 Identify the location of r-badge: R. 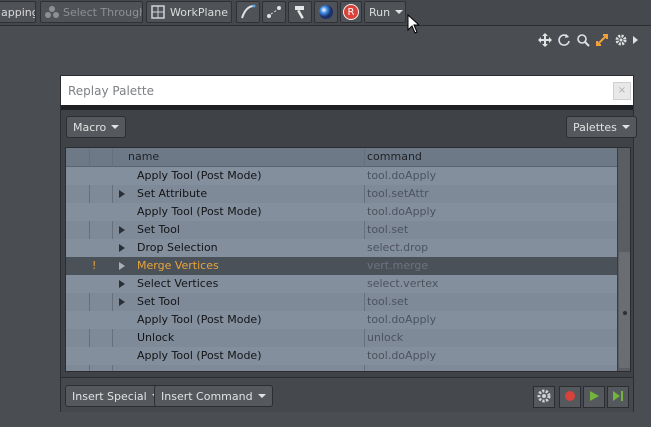
(351, 12).